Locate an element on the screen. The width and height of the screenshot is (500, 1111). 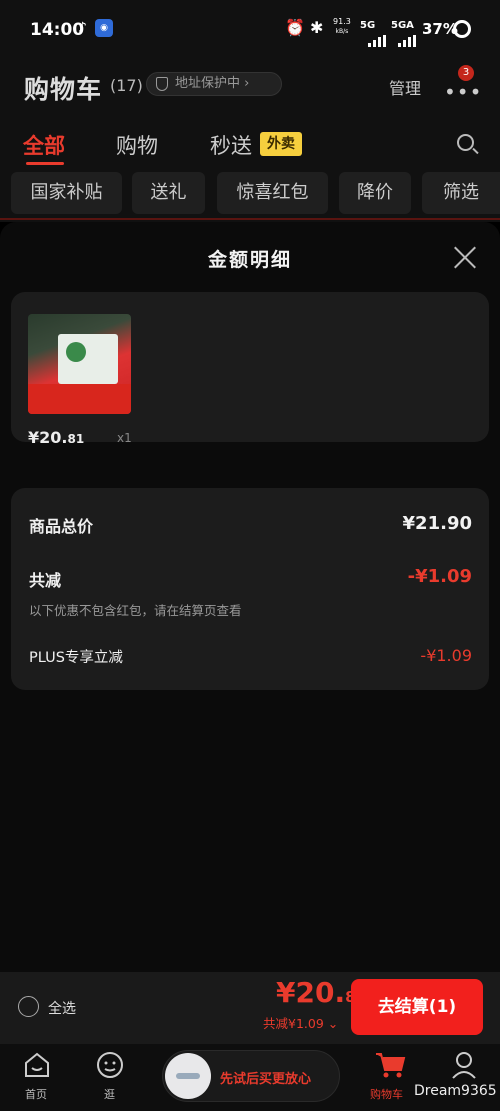
close-icon is located at coordinates (465, 257).